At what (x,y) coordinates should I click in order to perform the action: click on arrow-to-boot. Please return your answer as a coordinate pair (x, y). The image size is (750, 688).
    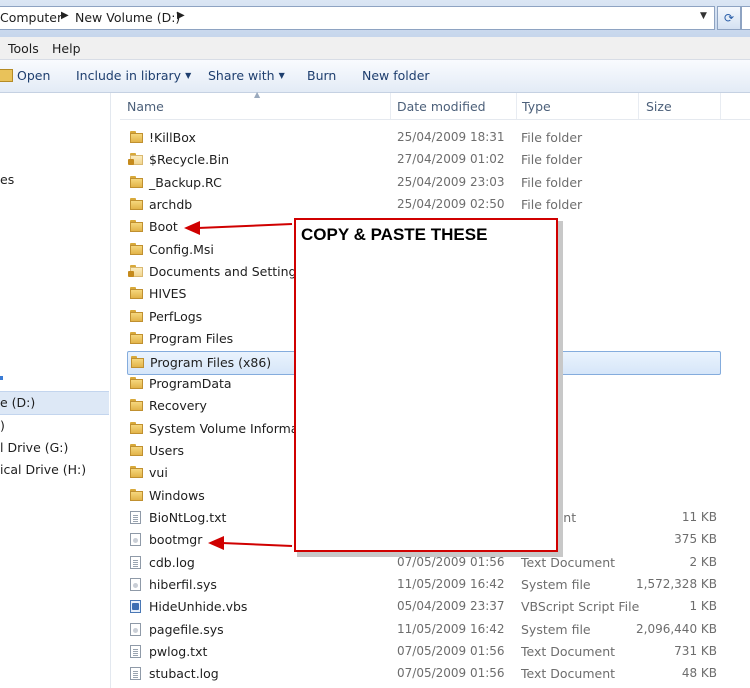
    Looking at the image, I should click on (238, 228).